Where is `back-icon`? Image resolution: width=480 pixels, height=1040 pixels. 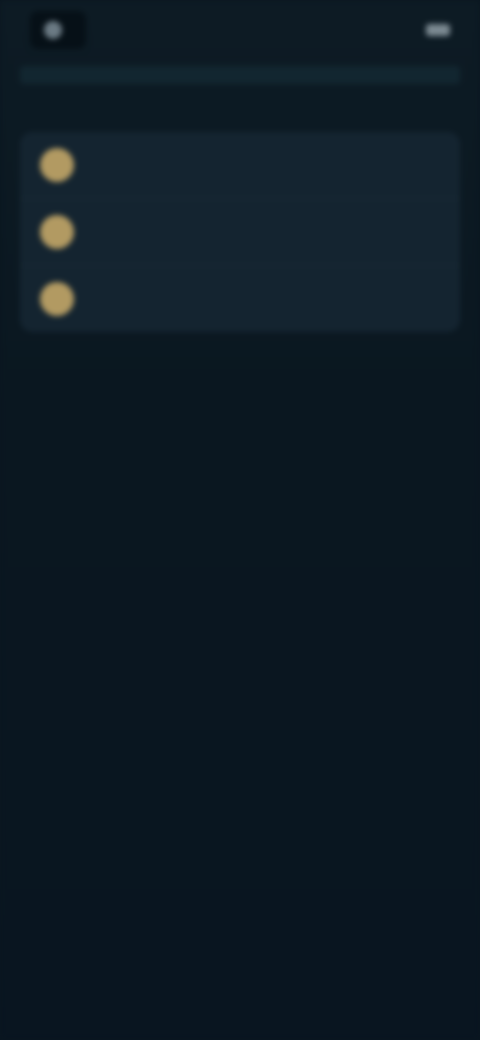
back-icon is located at coordinates (53, 30).